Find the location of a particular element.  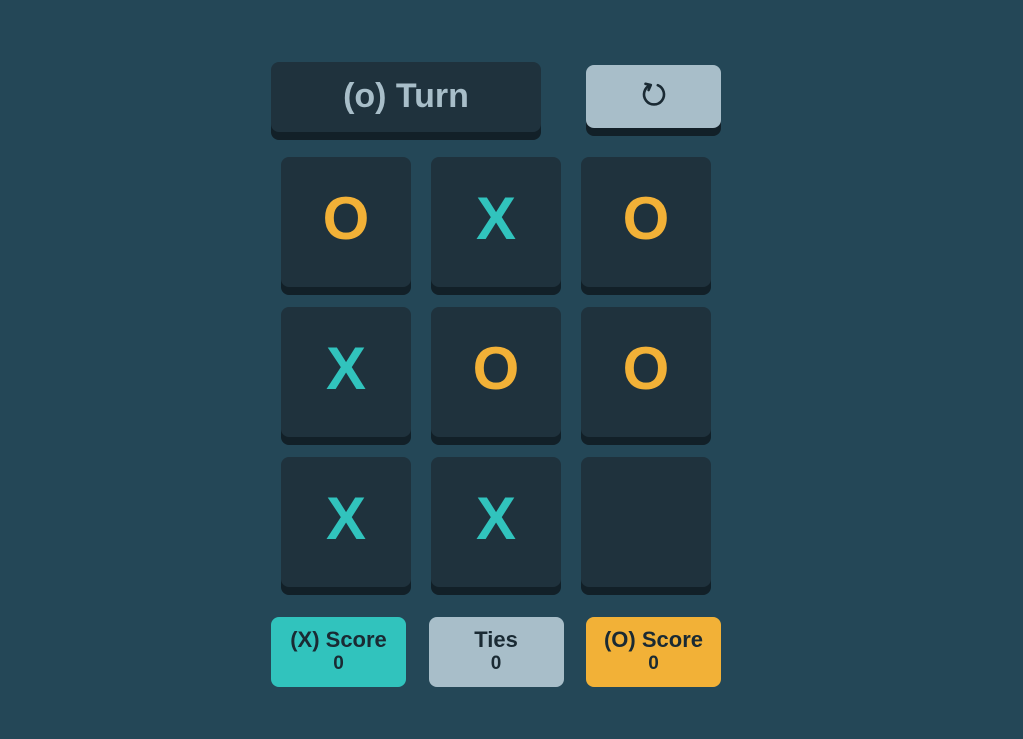

turn-indicator: (o) Turn is located at coordinates (406, 97).